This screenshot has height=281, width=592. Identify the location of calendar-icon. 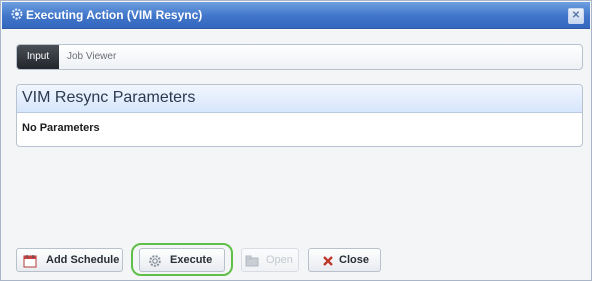
(30, 261).